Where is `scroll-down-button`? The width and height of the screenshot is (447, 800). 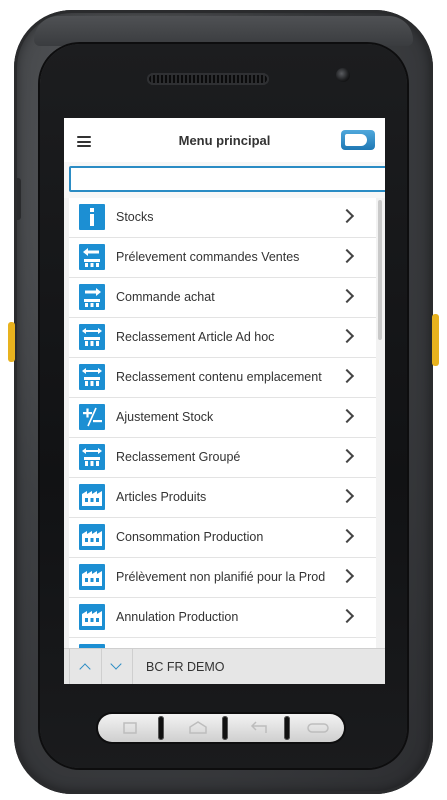 scroll-down-button is located at coordinates (117, 666).